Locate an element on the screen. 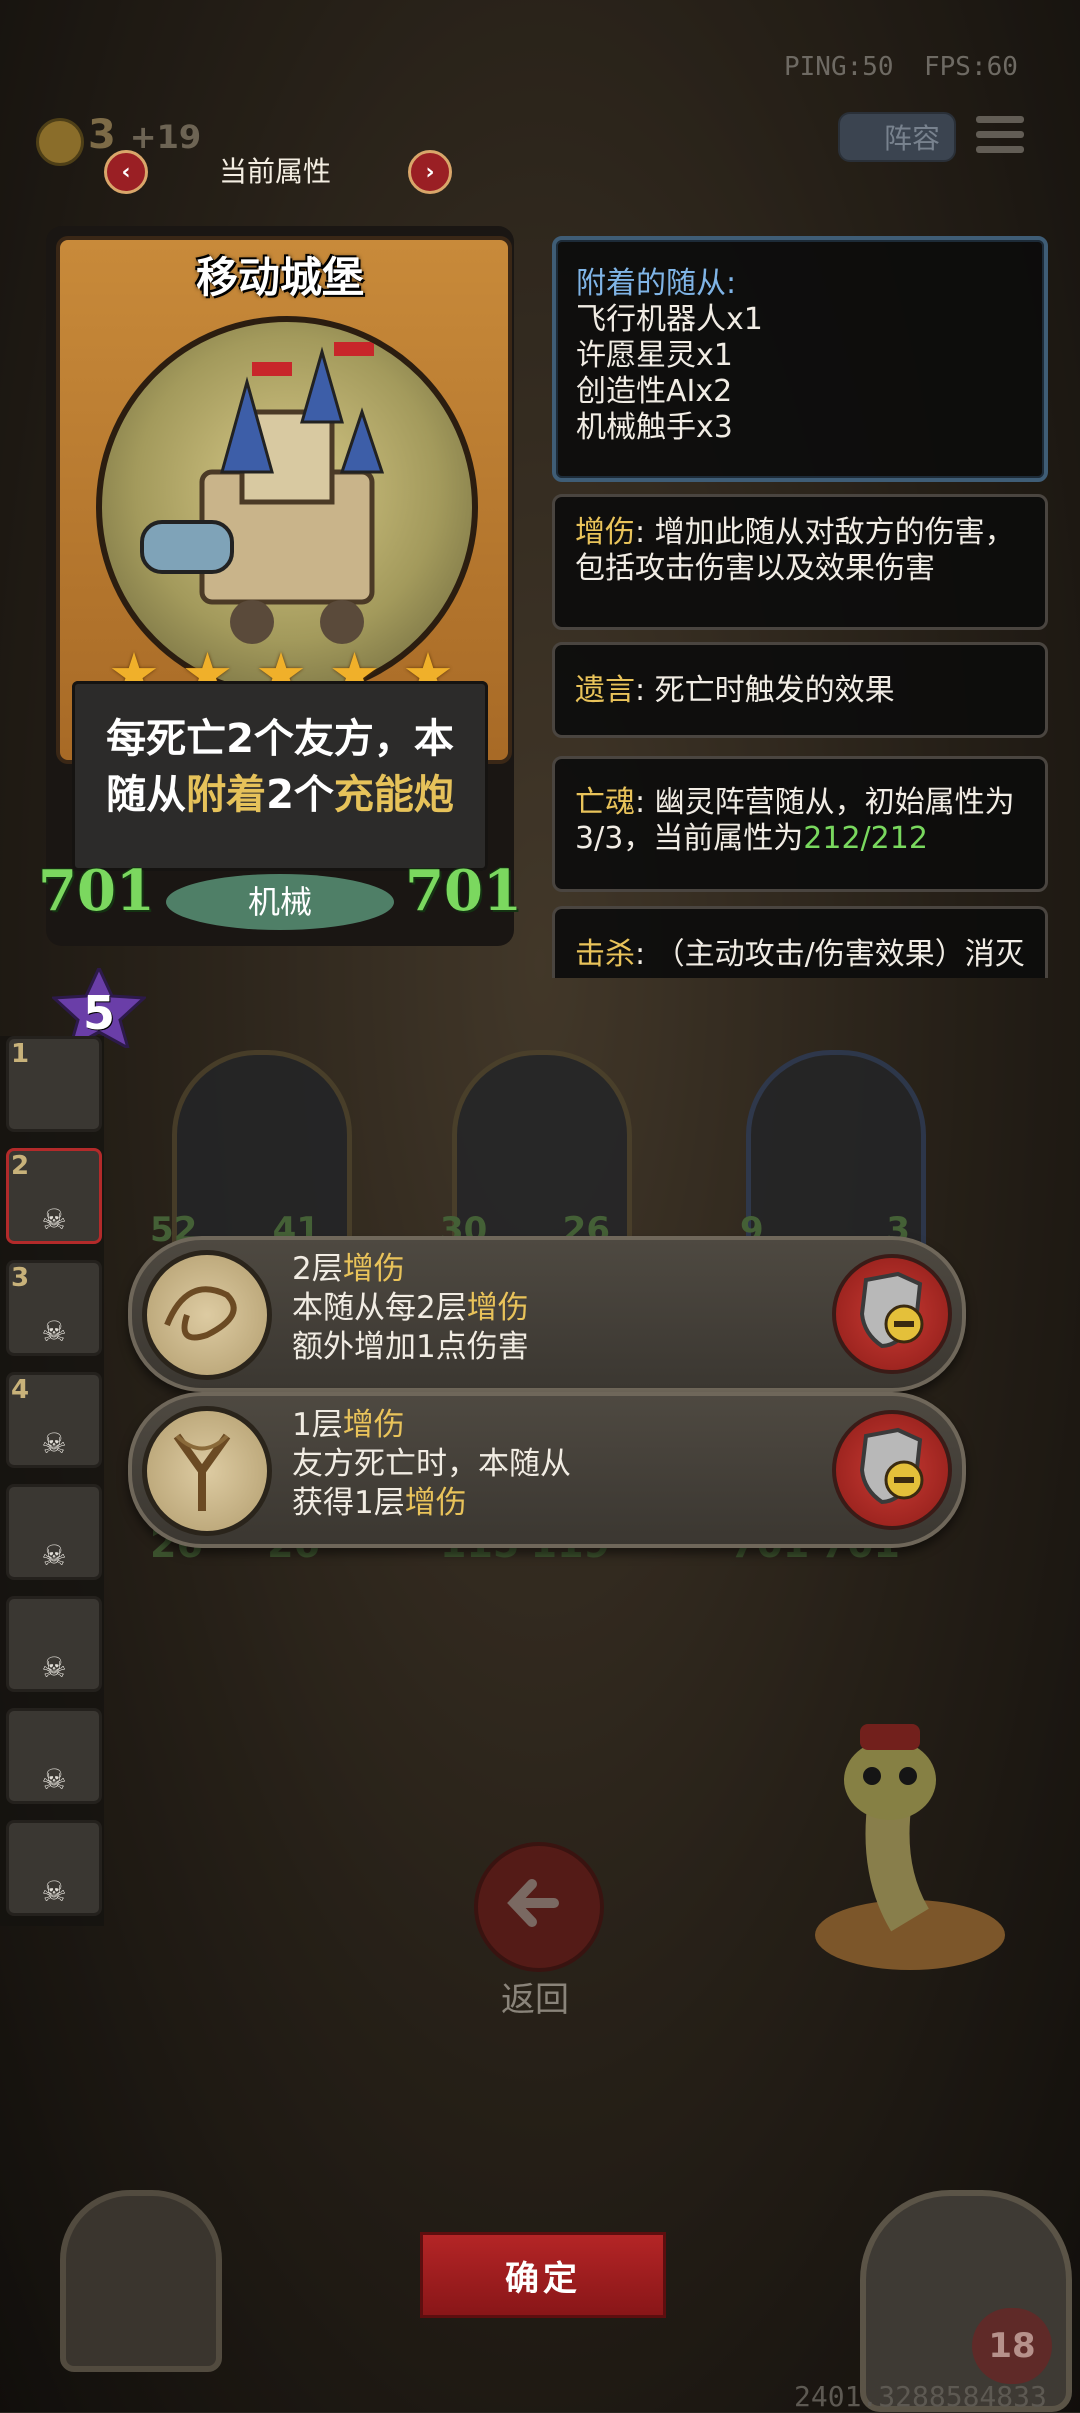 The height and width of the screenshot is (2413, 1080). gold-display: 3 +19 is located at coordinates (145, 135).